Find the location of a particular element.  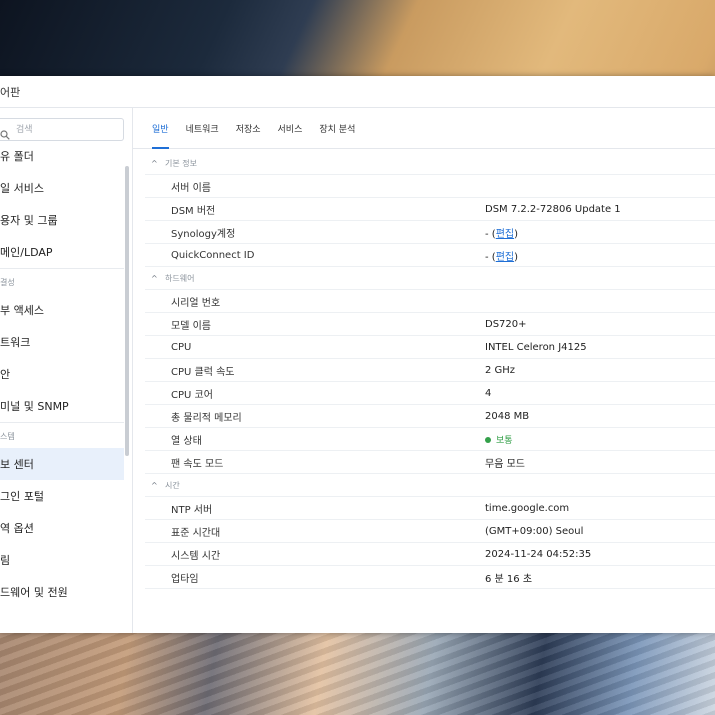

info-value: 4 is located at coordinates (488, 393).